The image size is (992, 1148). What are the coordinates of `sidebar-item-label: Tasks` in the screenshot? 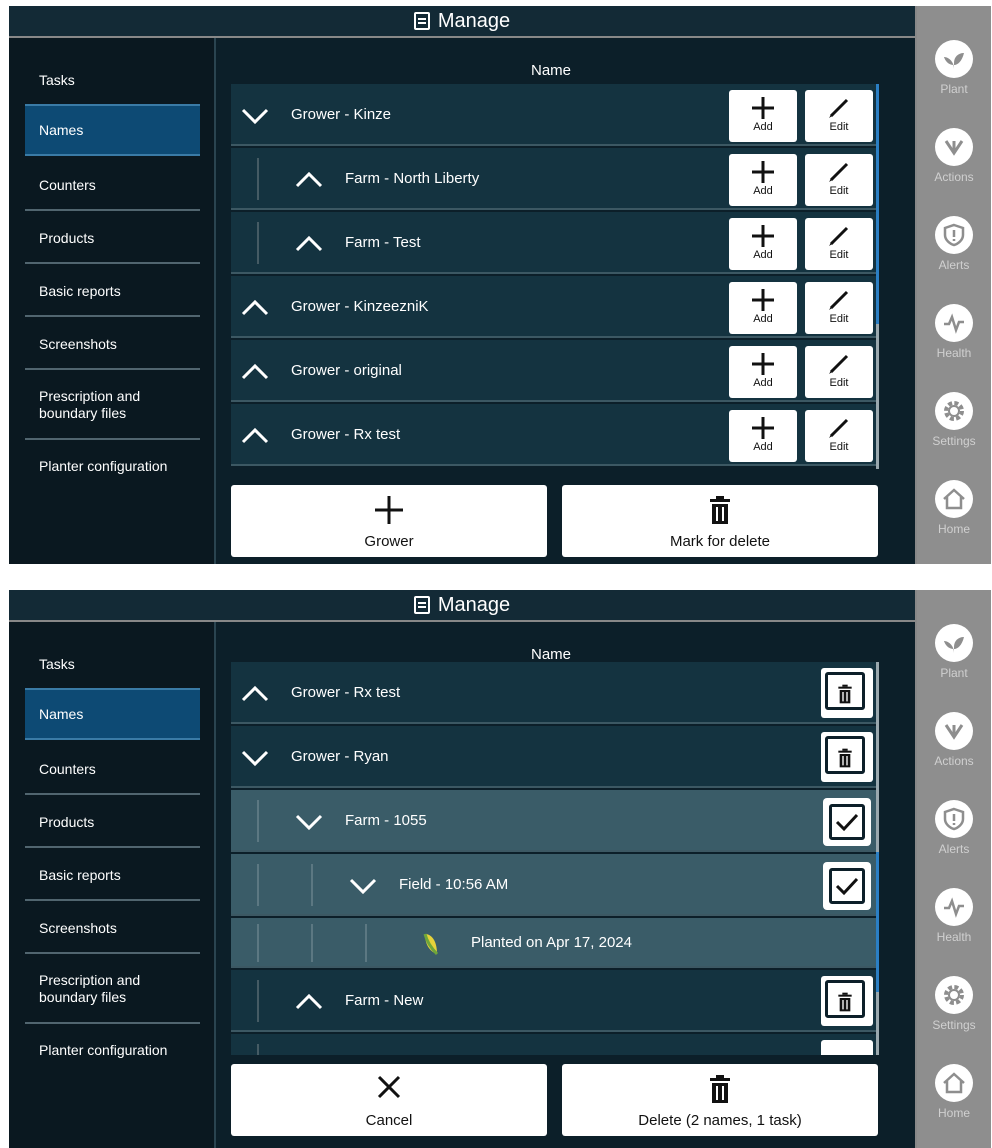 It's located at (57, 664).